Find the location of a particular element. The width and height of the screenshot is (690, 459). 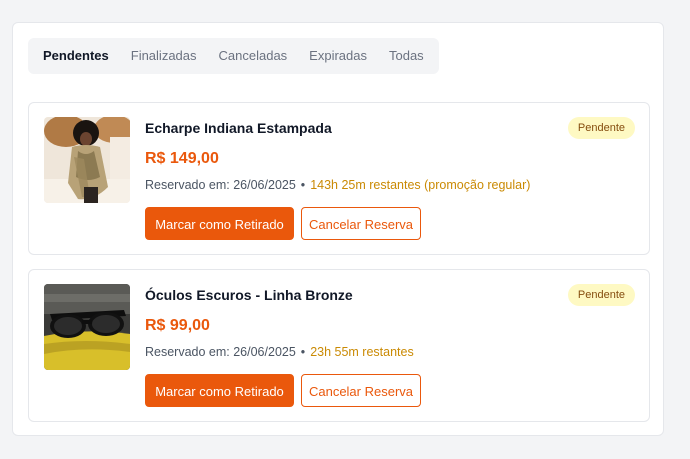

tab-canceladas: Canceladas is located at coordinates (253, 56).